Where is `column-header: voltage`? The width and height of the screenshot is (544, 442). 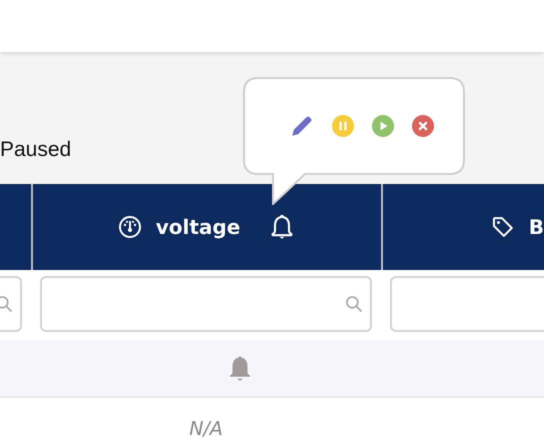 column-header: voltage is located at coordinates (198, 227).